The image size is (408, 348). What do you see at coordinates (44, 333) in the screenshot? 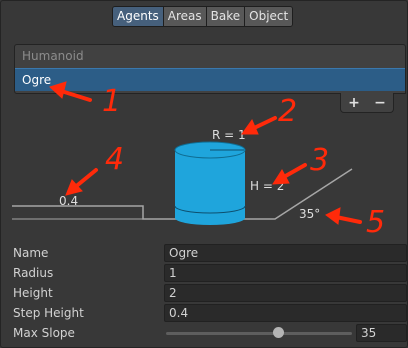
I see `max-slope-label: Max Slope` at bounding box center [44, 333].